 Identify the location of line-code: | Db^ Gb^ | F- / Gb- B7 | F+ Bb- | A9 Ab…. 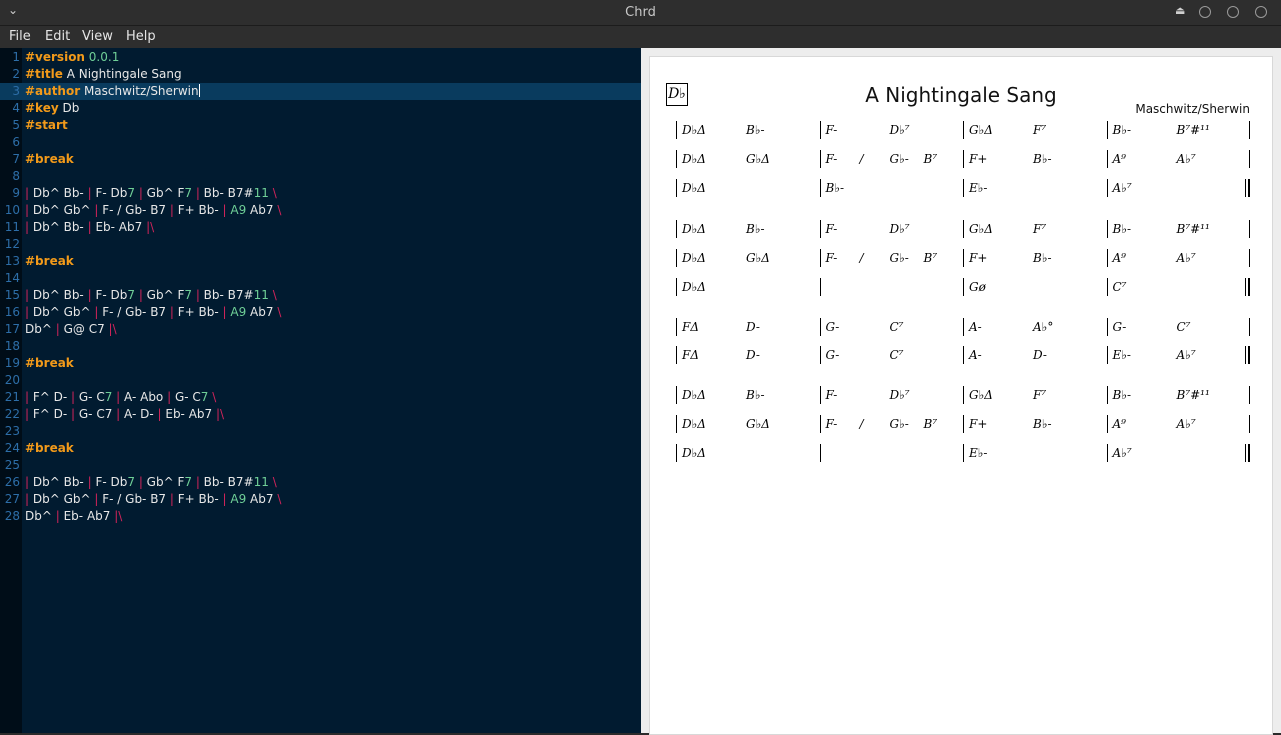
(153, 312).